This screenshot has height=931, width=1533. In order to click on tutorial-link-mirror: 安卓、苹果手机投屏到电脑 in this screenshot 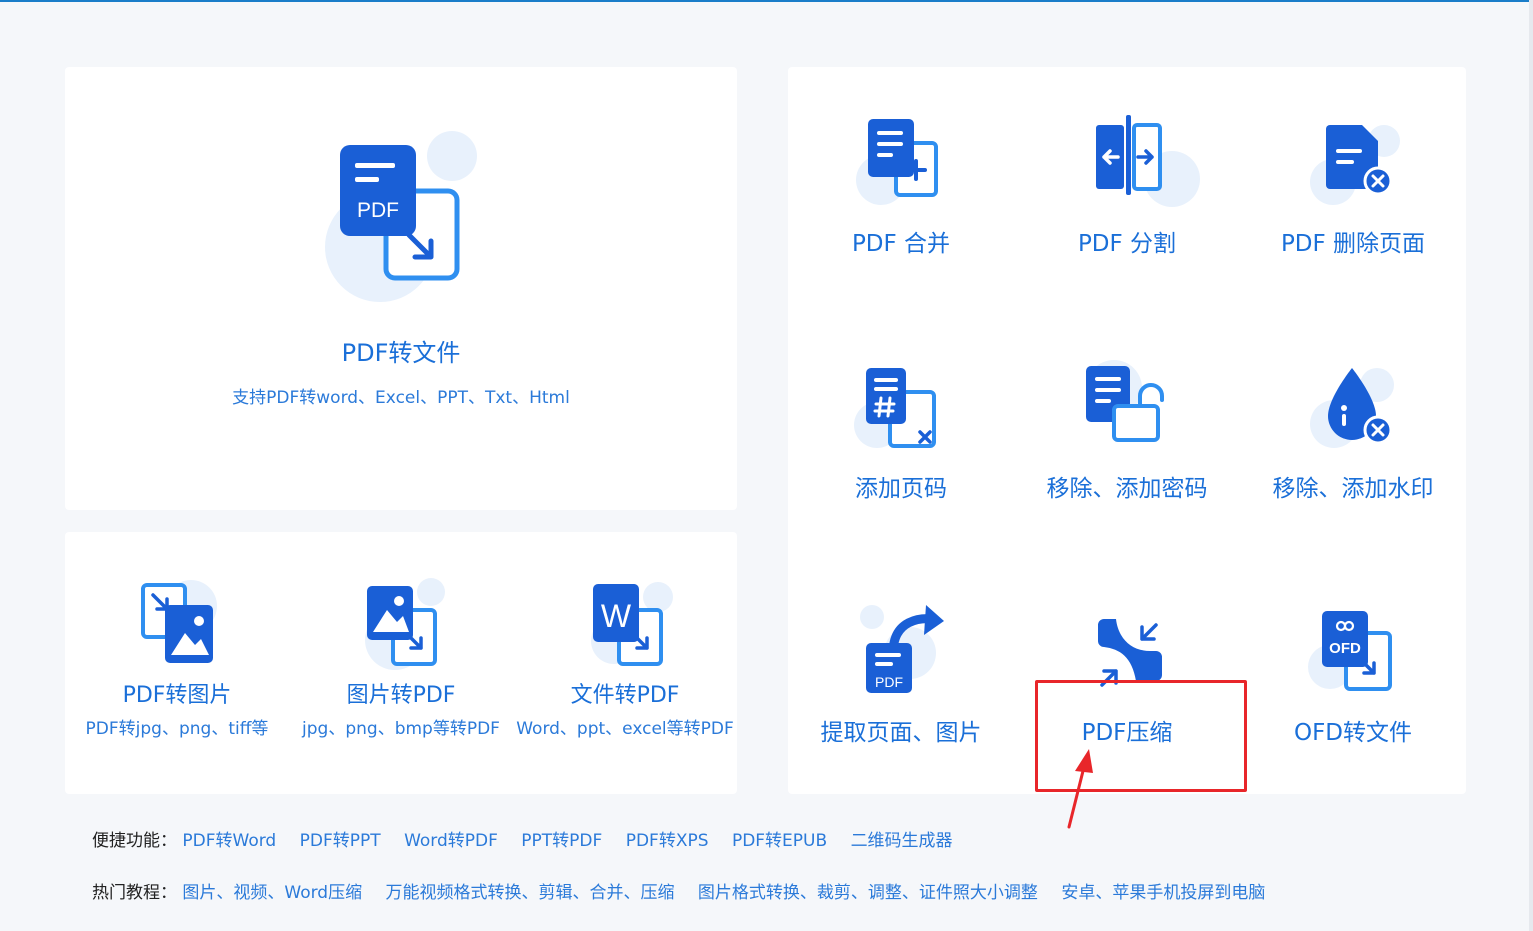, I will do `click(1163, 893)`.